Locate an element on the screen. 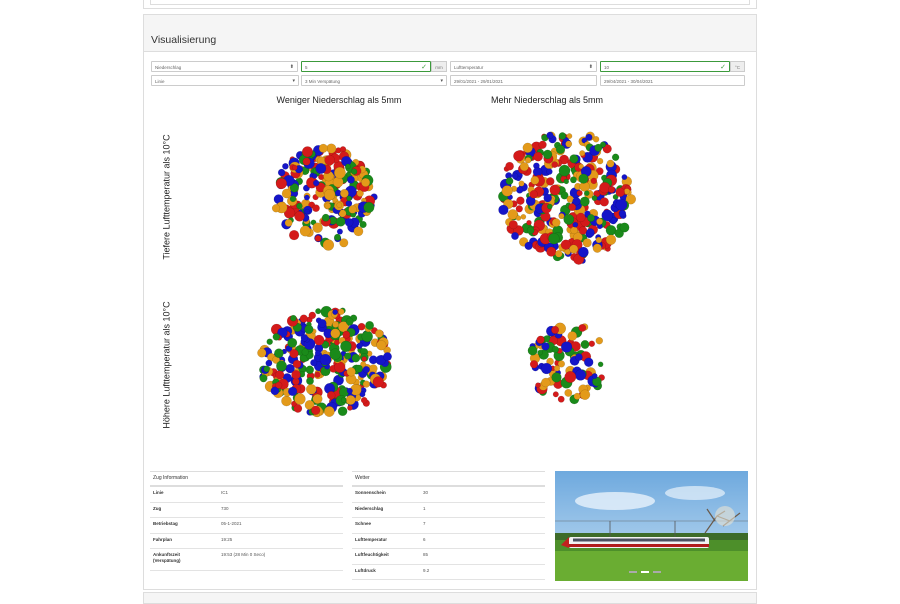 This screenshot has height=604, width=900. wetter-value: 9.2 is located at coordinates (426, 570).